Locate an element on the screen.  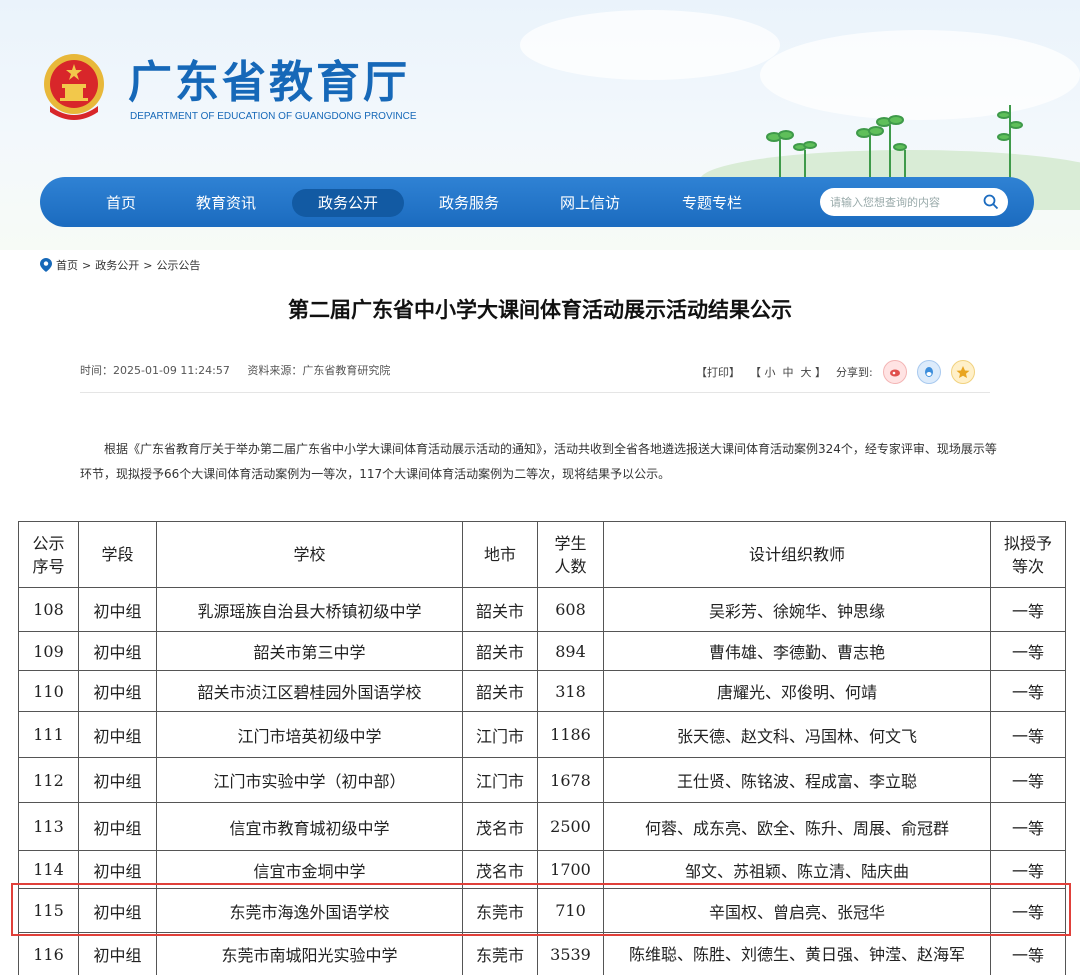
cell-students: 710 is located at coordinates (570, 910).